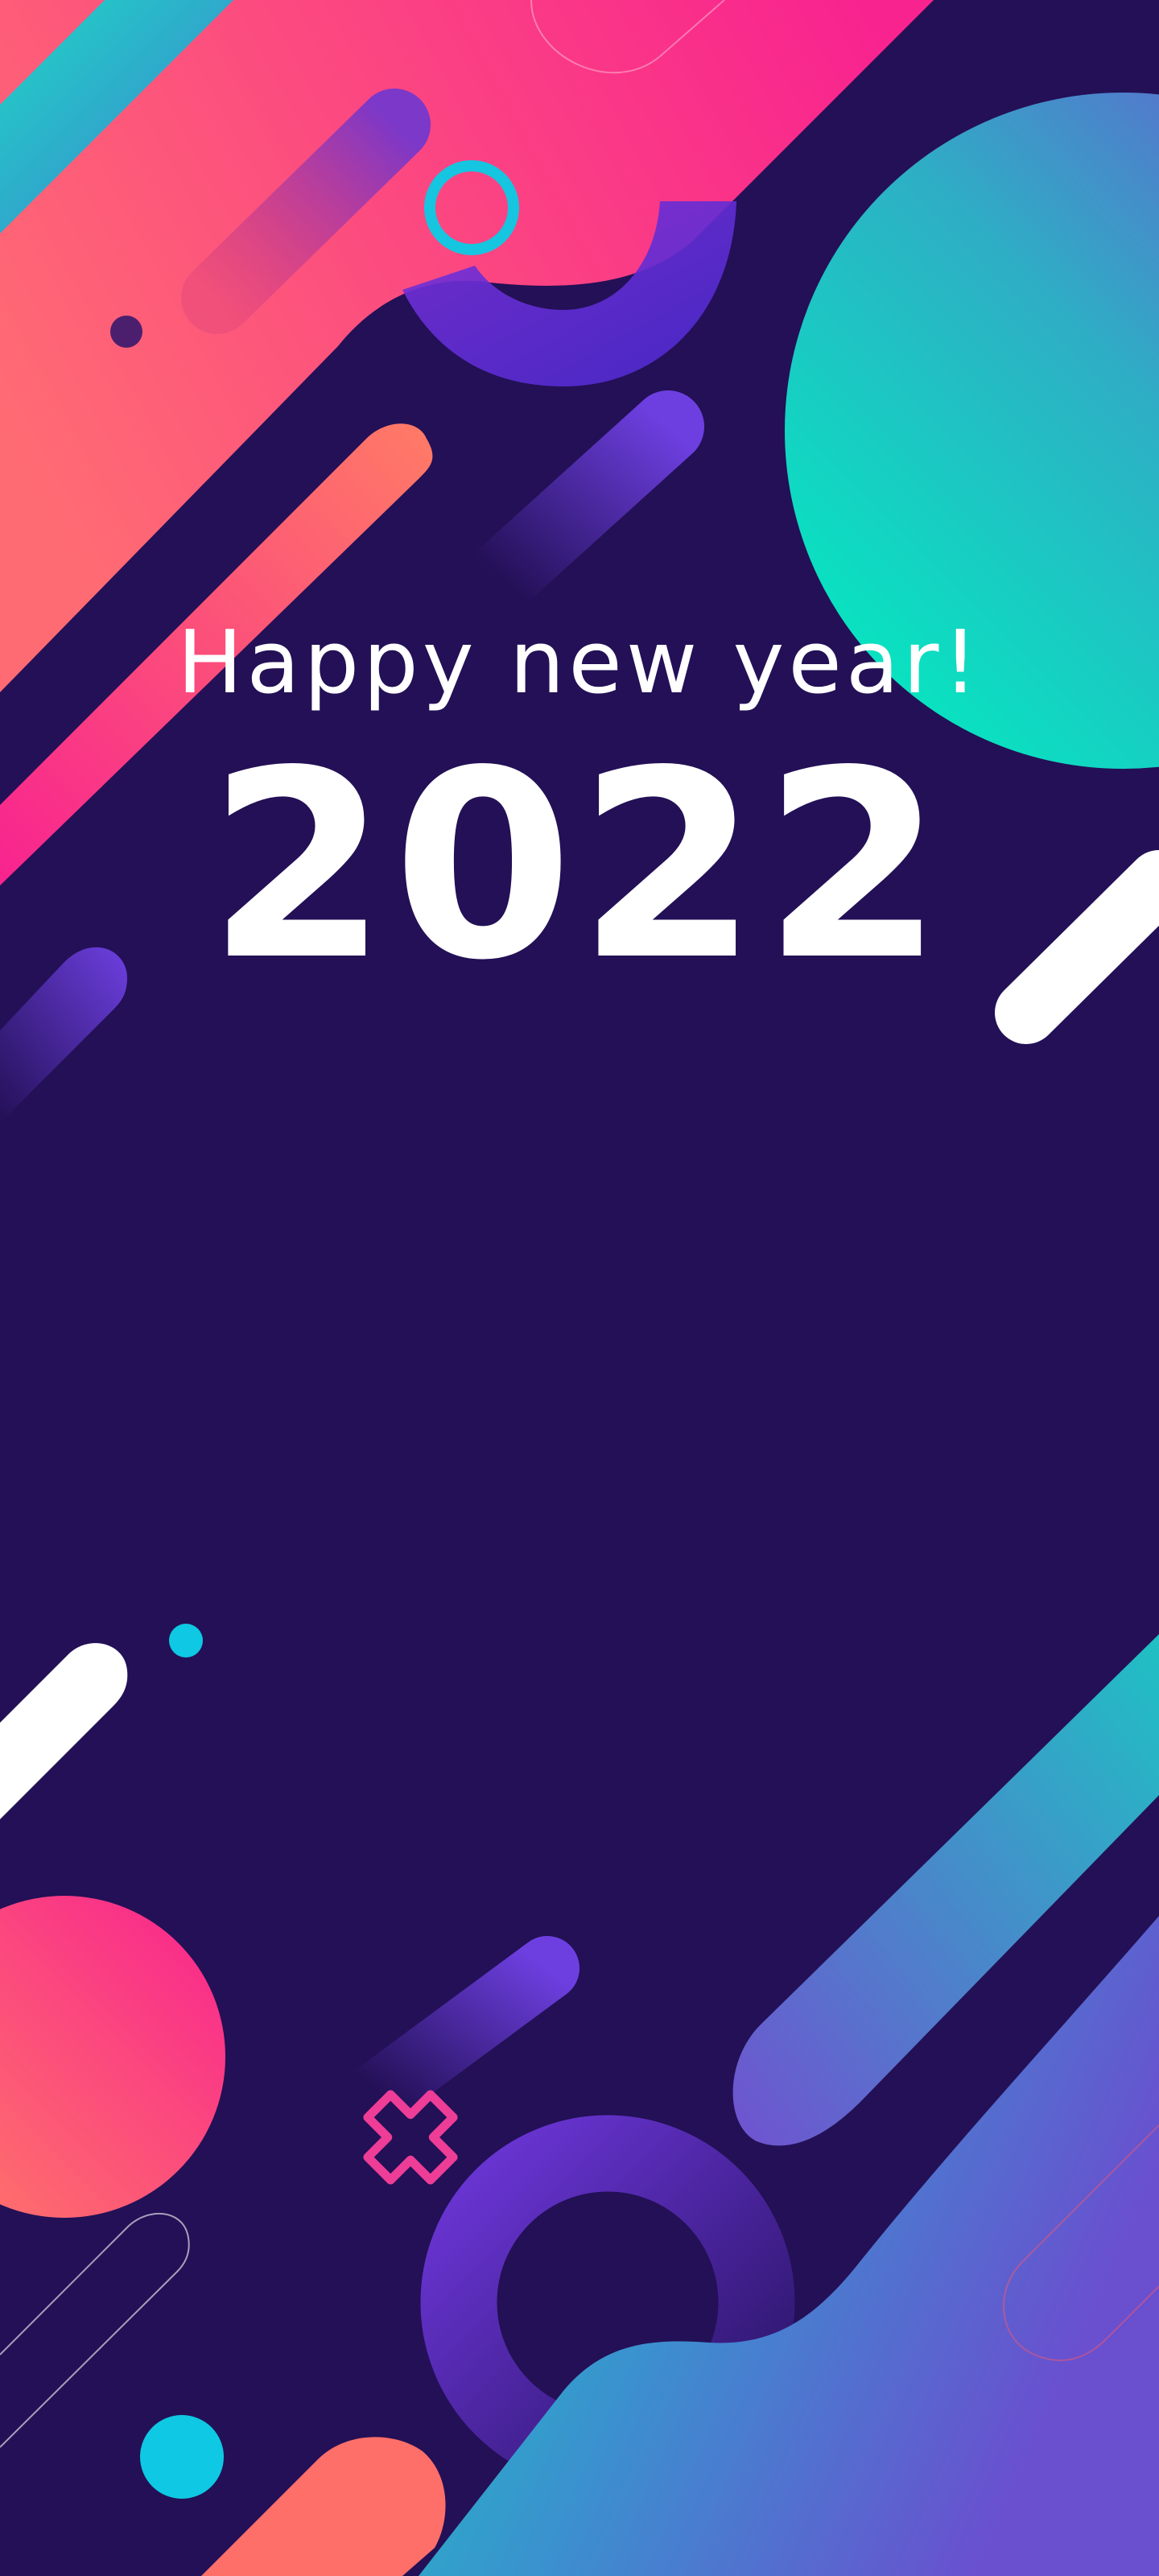 The height and width of the screenshot is (2576, 1159). What do you see at coordinates (463, 2030) in the screenshot?
I see `violet-faded-capsule-bottom` at bounding box center [463, 2030].